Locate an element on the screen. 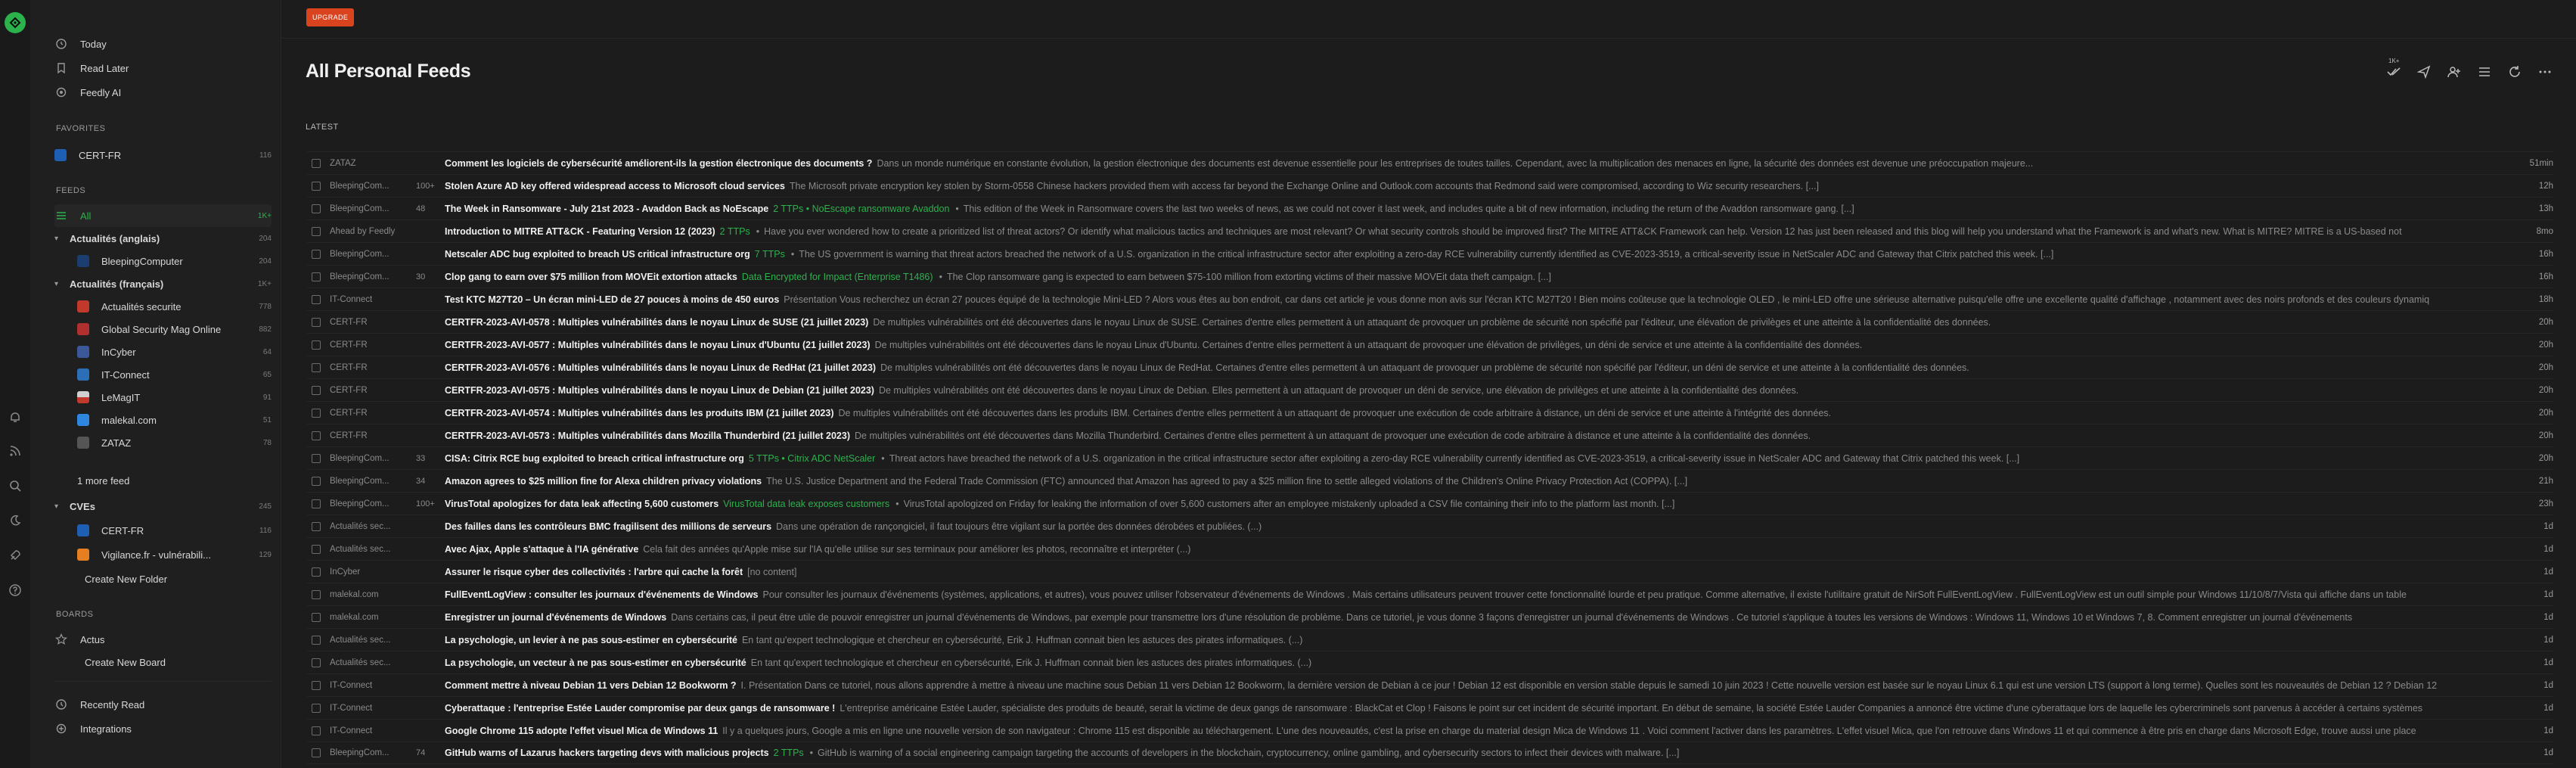 This screenshot has height=768, width=2576. ai-tags: 2 TTPs • NoEscape ransomware Avaddon is located at coordinates (861, 209).